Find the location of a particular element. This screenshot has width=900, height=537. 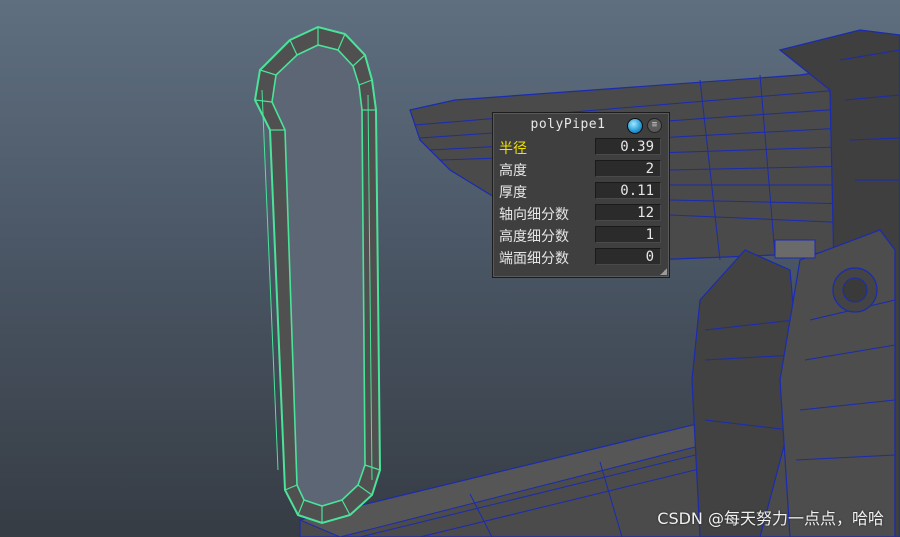

shading-sphere-icon is located at coordinates (635, 126).